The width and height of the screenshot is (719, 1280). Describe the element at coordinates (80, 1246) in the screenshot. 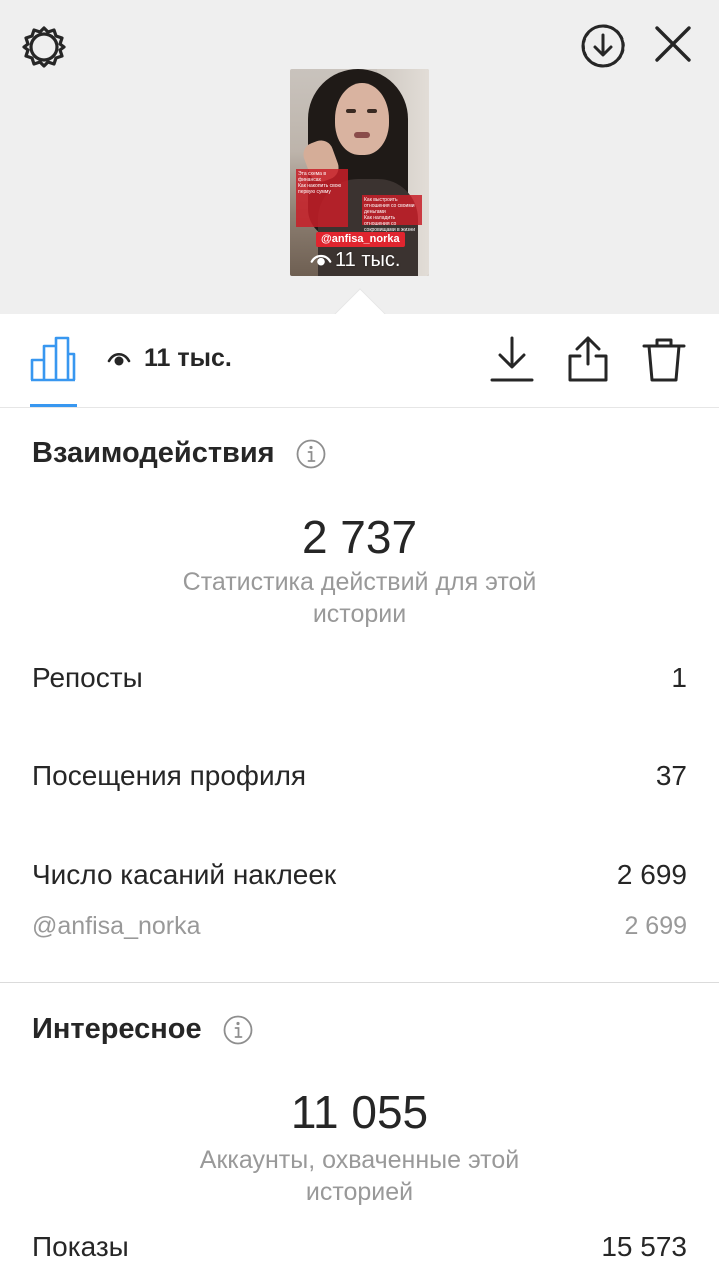

I see `stat-label: Показы` at that location.